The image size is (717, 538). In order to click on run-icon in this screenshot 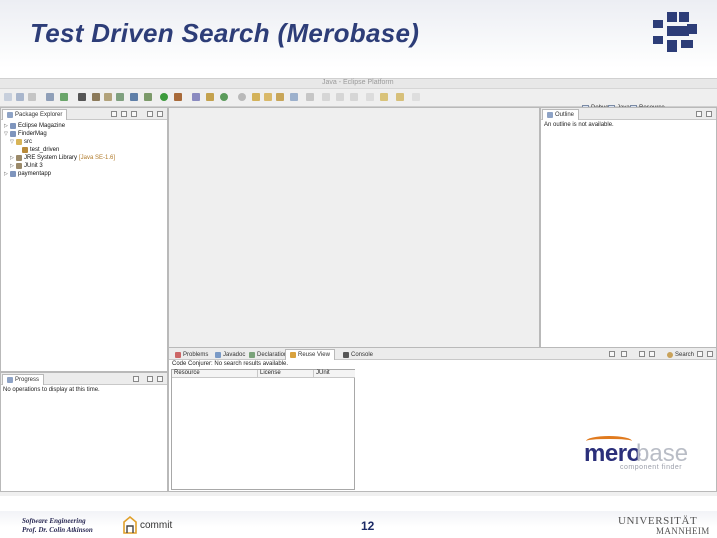, I will do `click(64, 97)`.